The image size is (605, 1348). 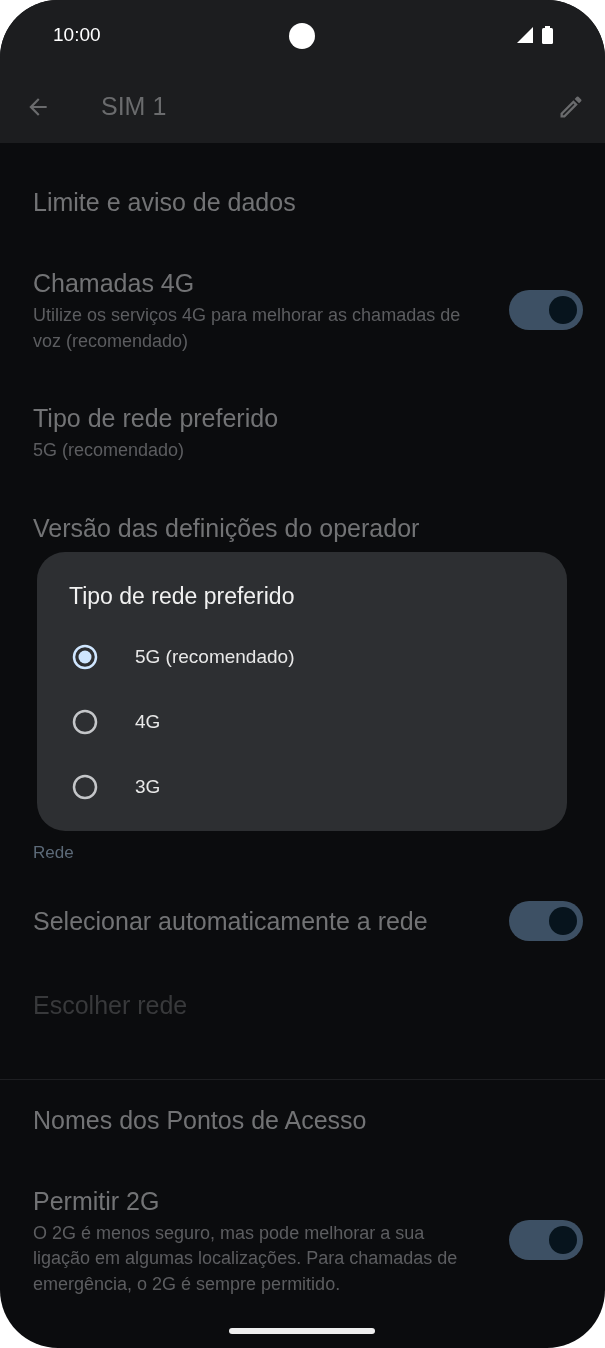 What do you see at coordinates (148, 786) in the screenshot?
I see `option-label: 3G` at bounding box center [148, 786].